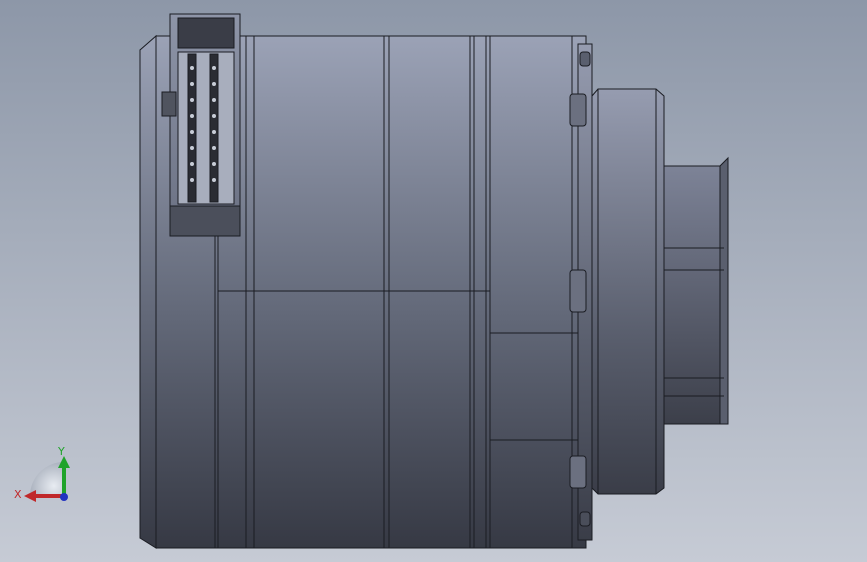 The image size is (867, 562). I want to click on output-shaft, so click(696, 290).